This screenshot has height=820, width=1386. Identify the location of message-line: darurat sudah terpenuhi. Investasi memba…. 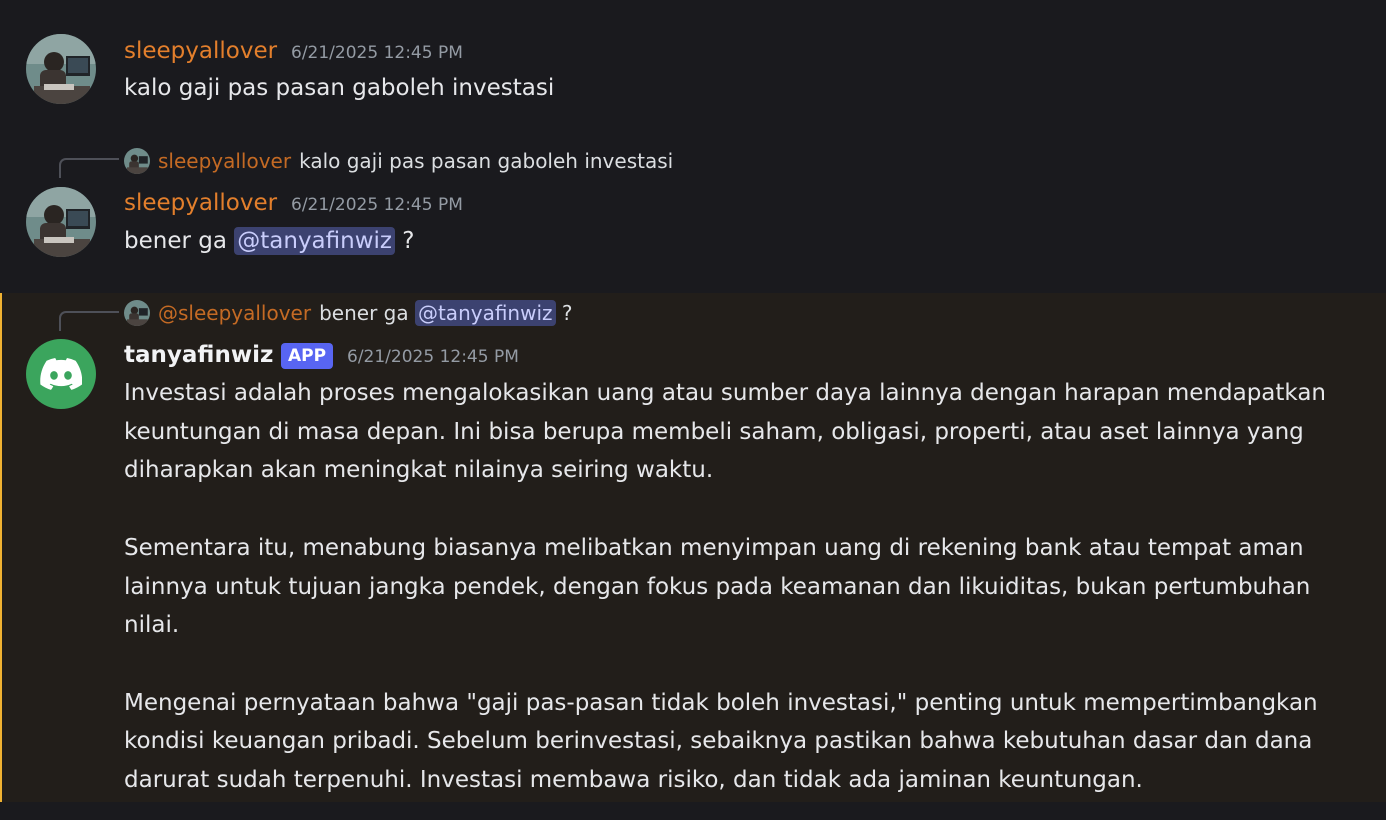
(633, 780).